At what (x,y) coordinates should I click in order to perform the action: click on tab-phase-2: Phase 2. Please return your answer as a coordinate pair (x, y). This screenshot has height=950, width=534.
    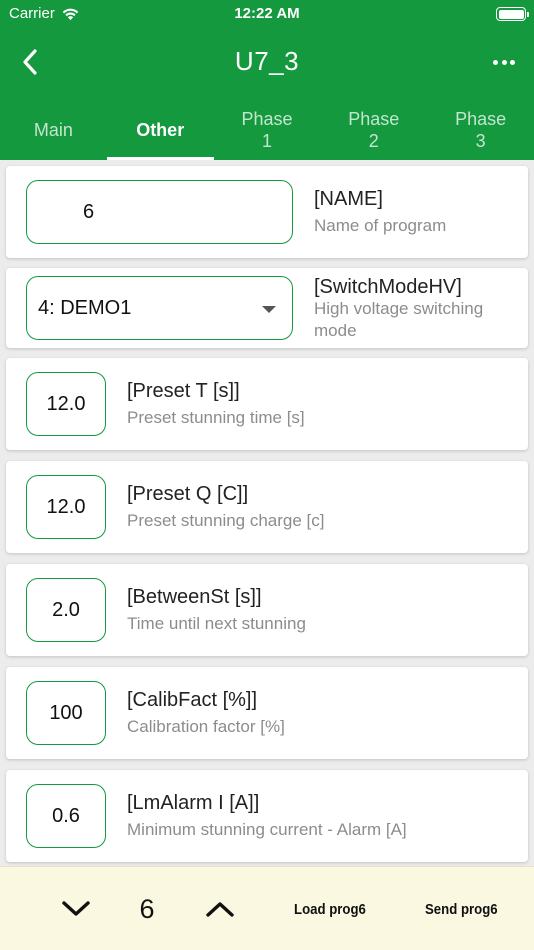
    Looking at the image, I should click on (373, 130).